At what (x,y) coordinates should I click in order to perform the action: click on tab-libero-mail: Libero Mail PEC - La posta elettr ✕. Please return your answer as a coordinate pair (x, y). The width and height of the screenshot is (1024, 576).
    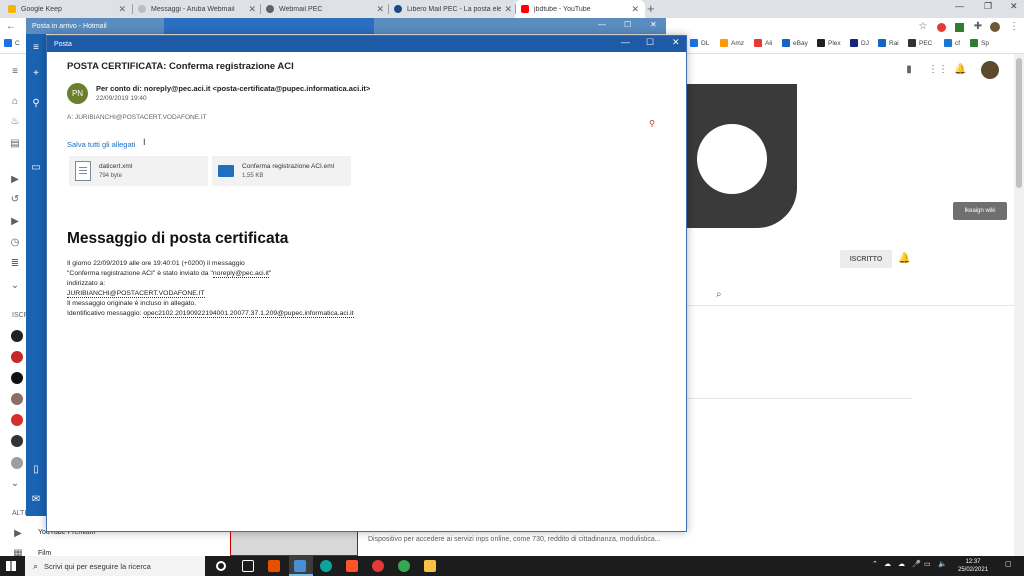
    Looking at the image, I should click on (453, 9).